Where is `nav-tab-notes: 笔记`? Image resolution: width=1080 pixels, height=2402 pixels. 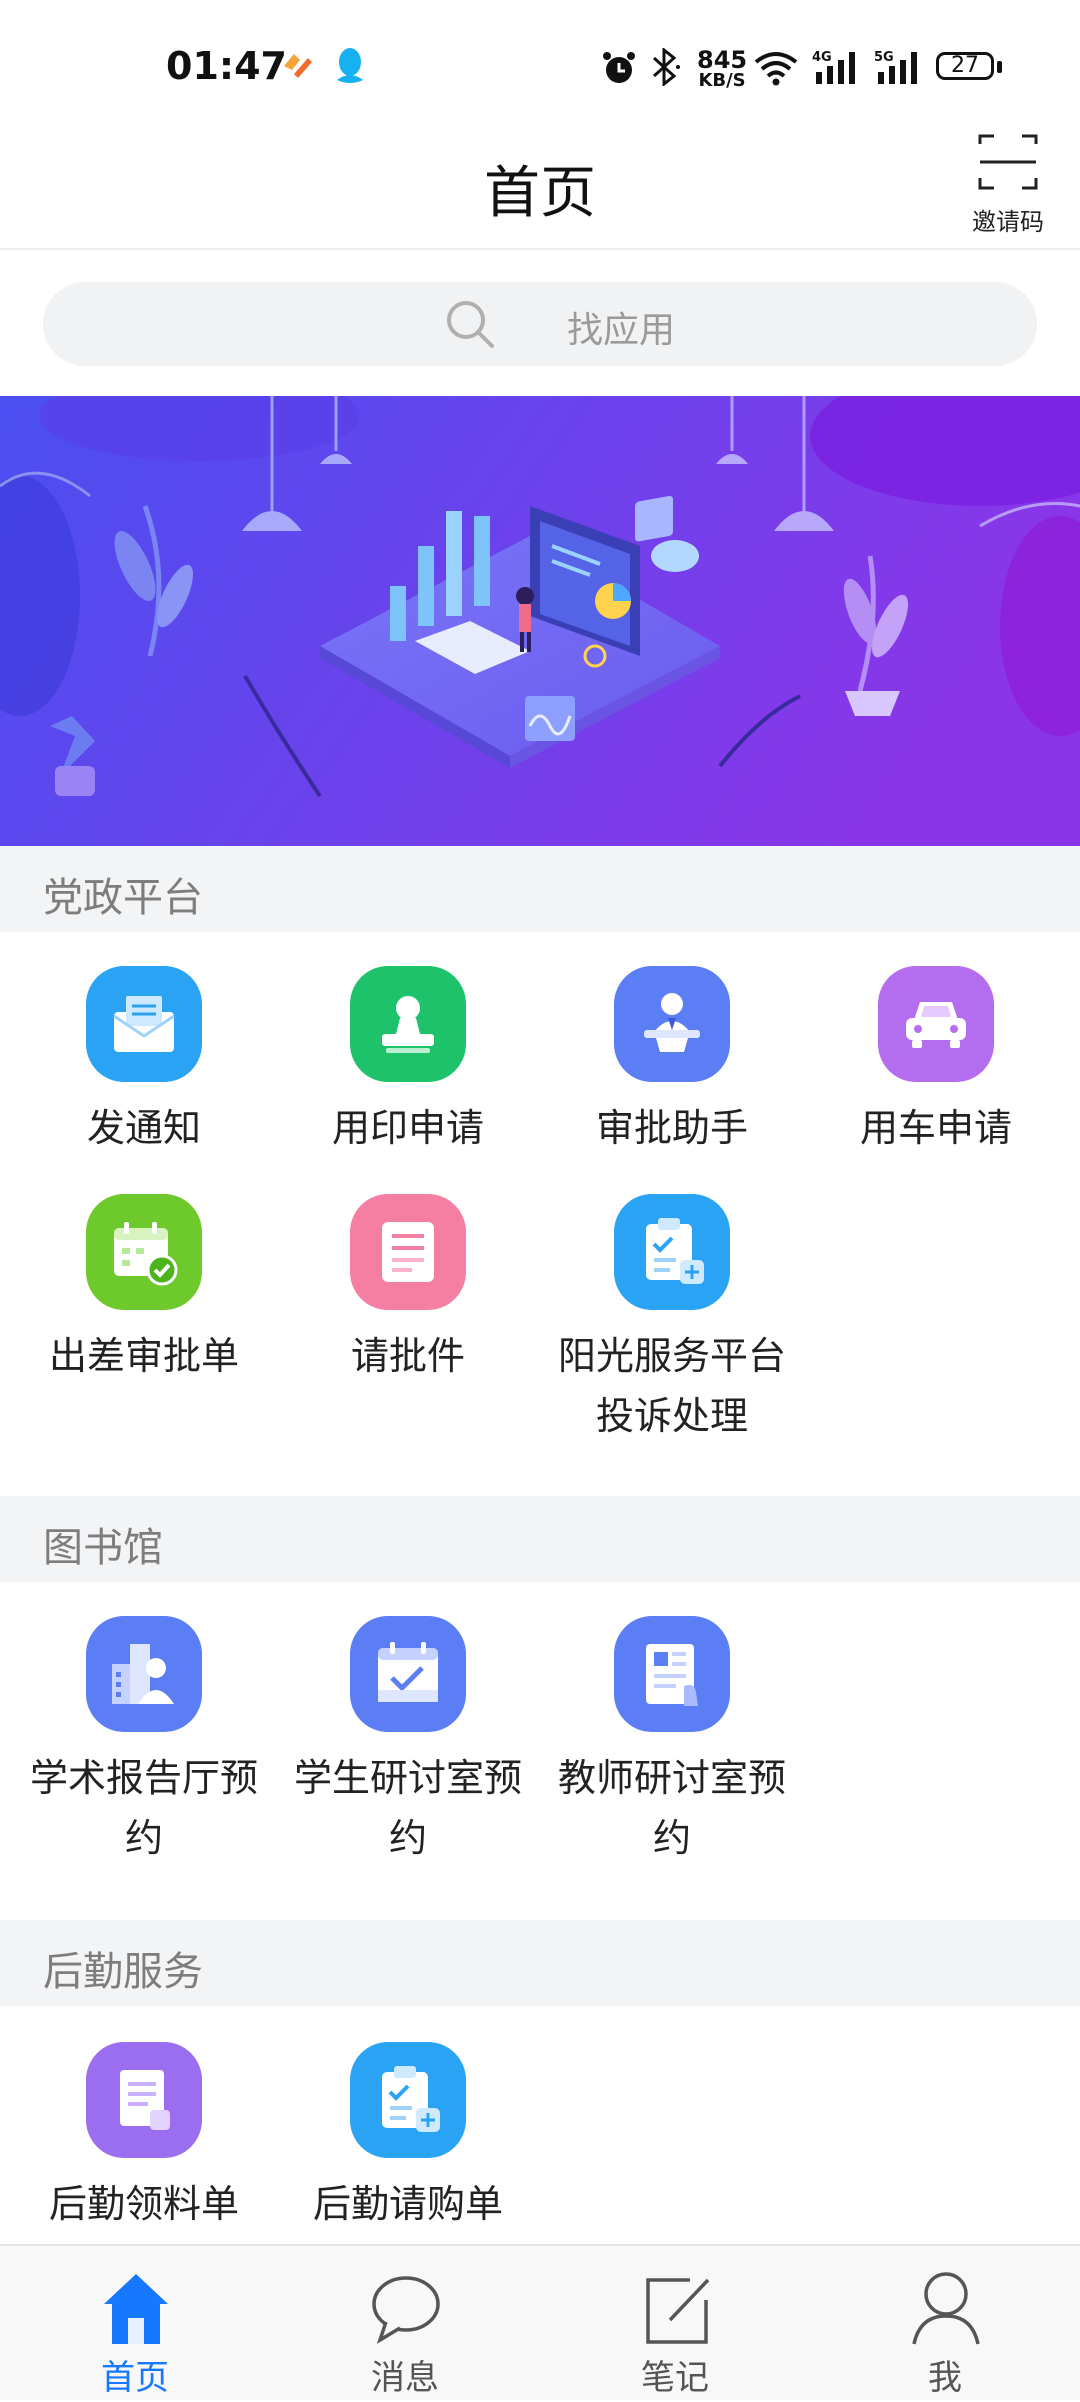
nav-tab-notes: 笔记 is located at coordinates (675, 2324).